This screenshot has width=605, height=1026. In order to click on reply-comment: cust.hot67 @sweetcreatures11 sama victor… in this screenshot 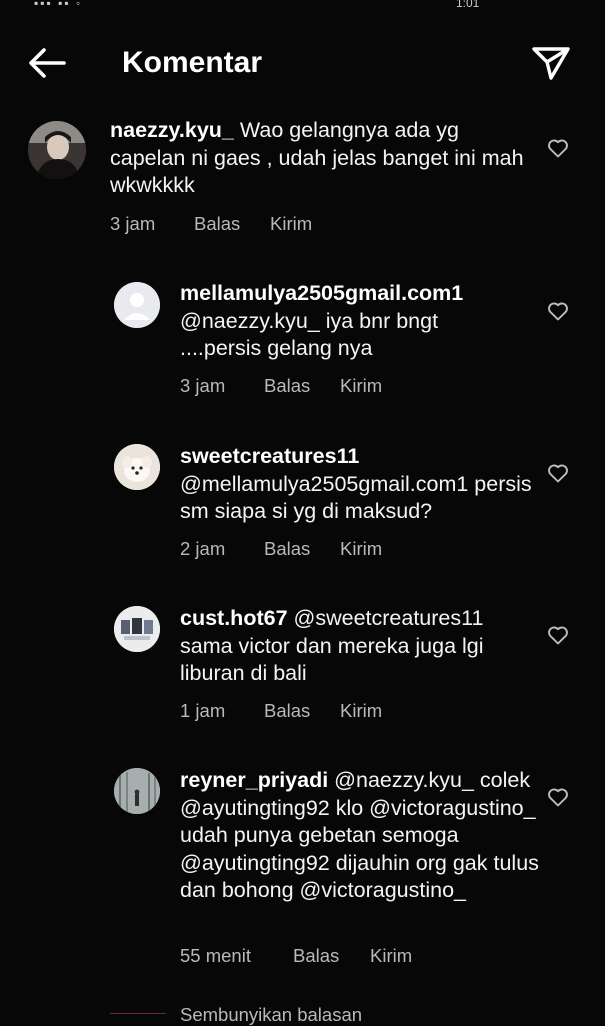, I will do `click(302, 668)`.